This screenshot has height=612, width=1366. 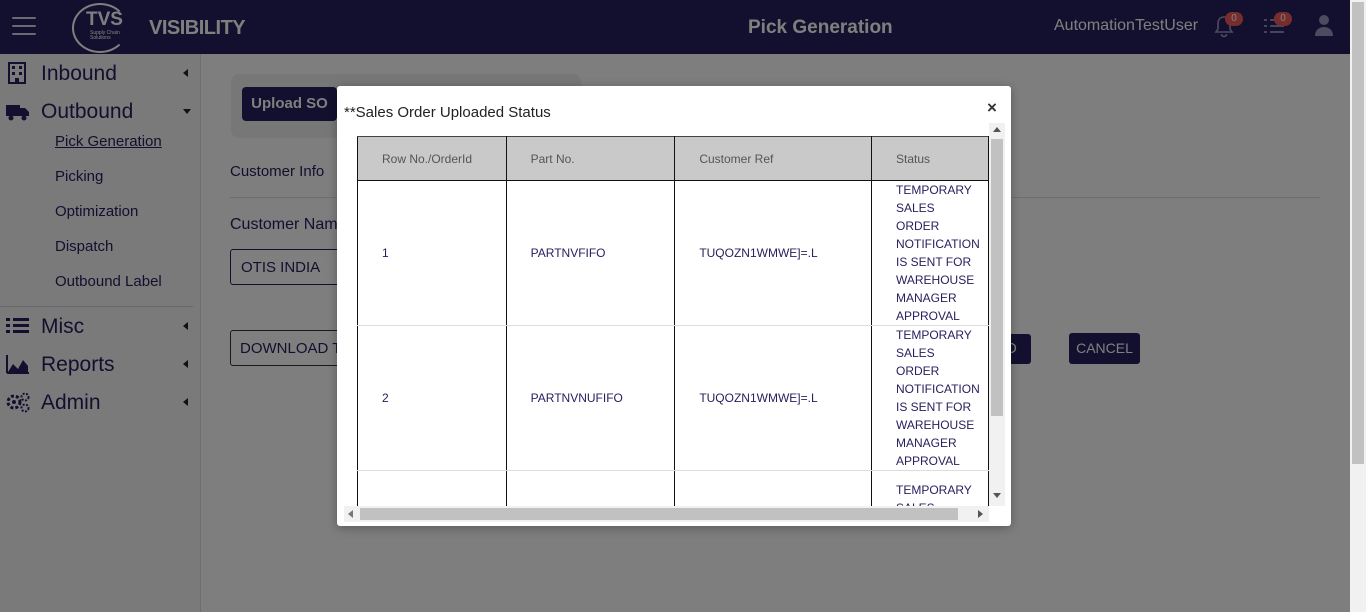 What do you see at coordinates (992, 108) in the screenshot?
I see `close-icon: ×` at bounding box center [992, 108].